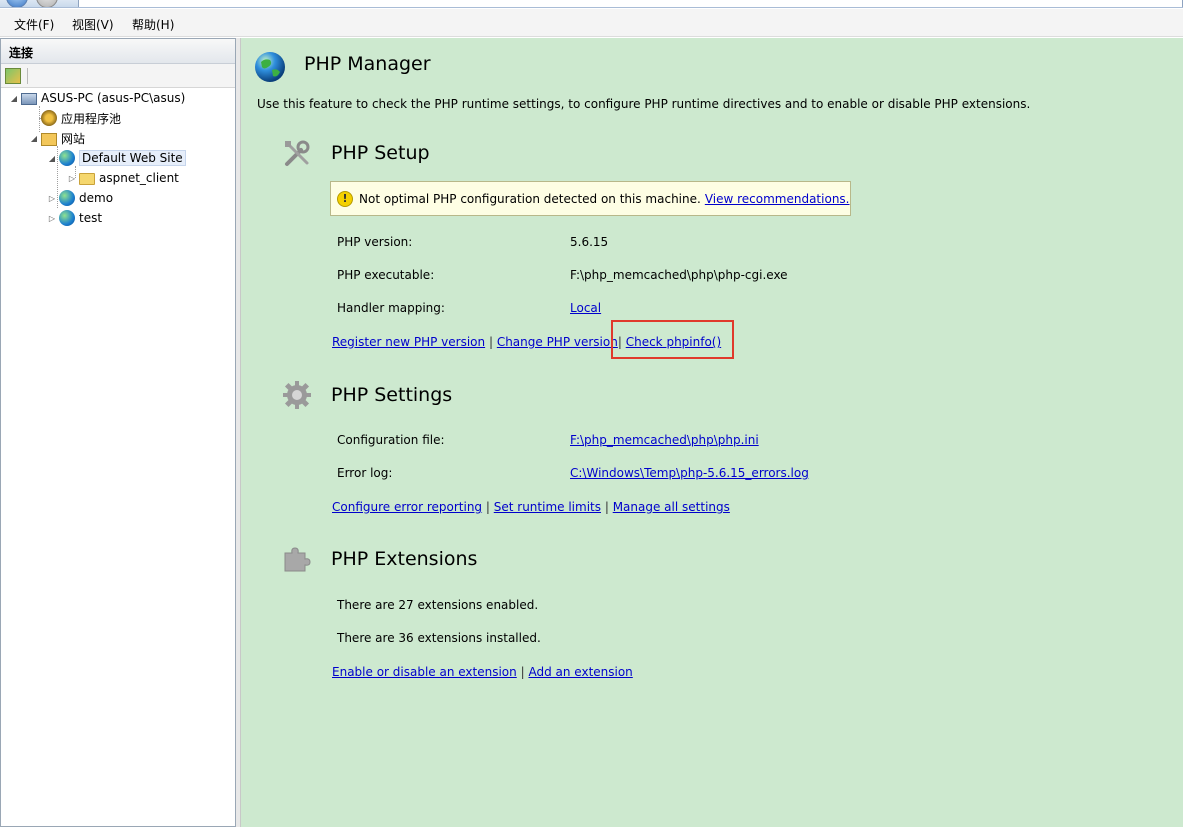 Image resolution: width=1183 pixels, height=827 pixels. I want to click on menu-help: 帮助(H), so click(153, 24).